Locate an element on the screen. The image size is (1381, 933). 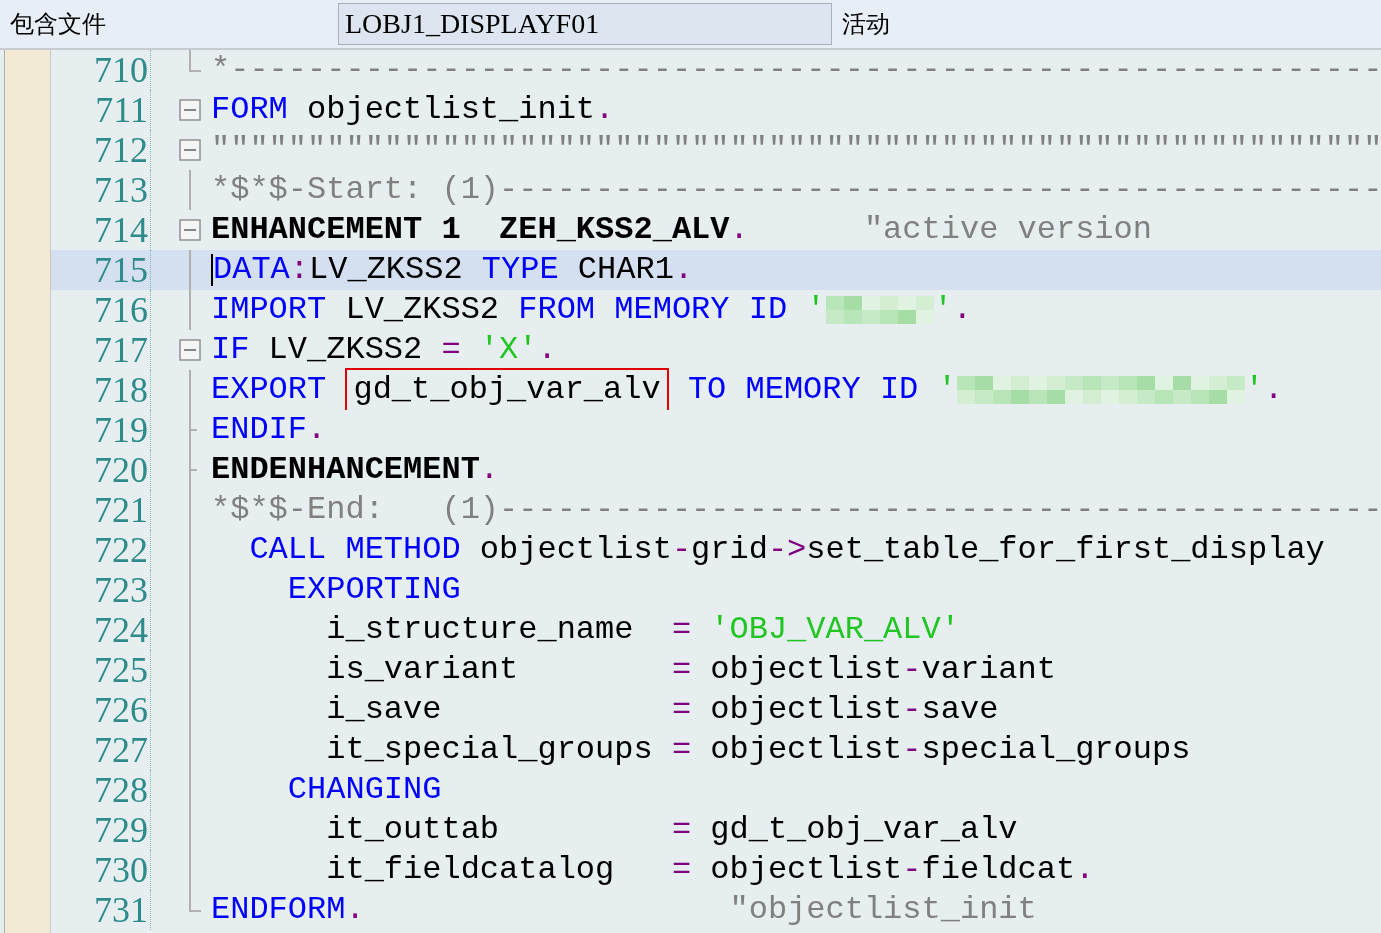
code-keyword: ENDFORM is located at coordinates (278, 910).